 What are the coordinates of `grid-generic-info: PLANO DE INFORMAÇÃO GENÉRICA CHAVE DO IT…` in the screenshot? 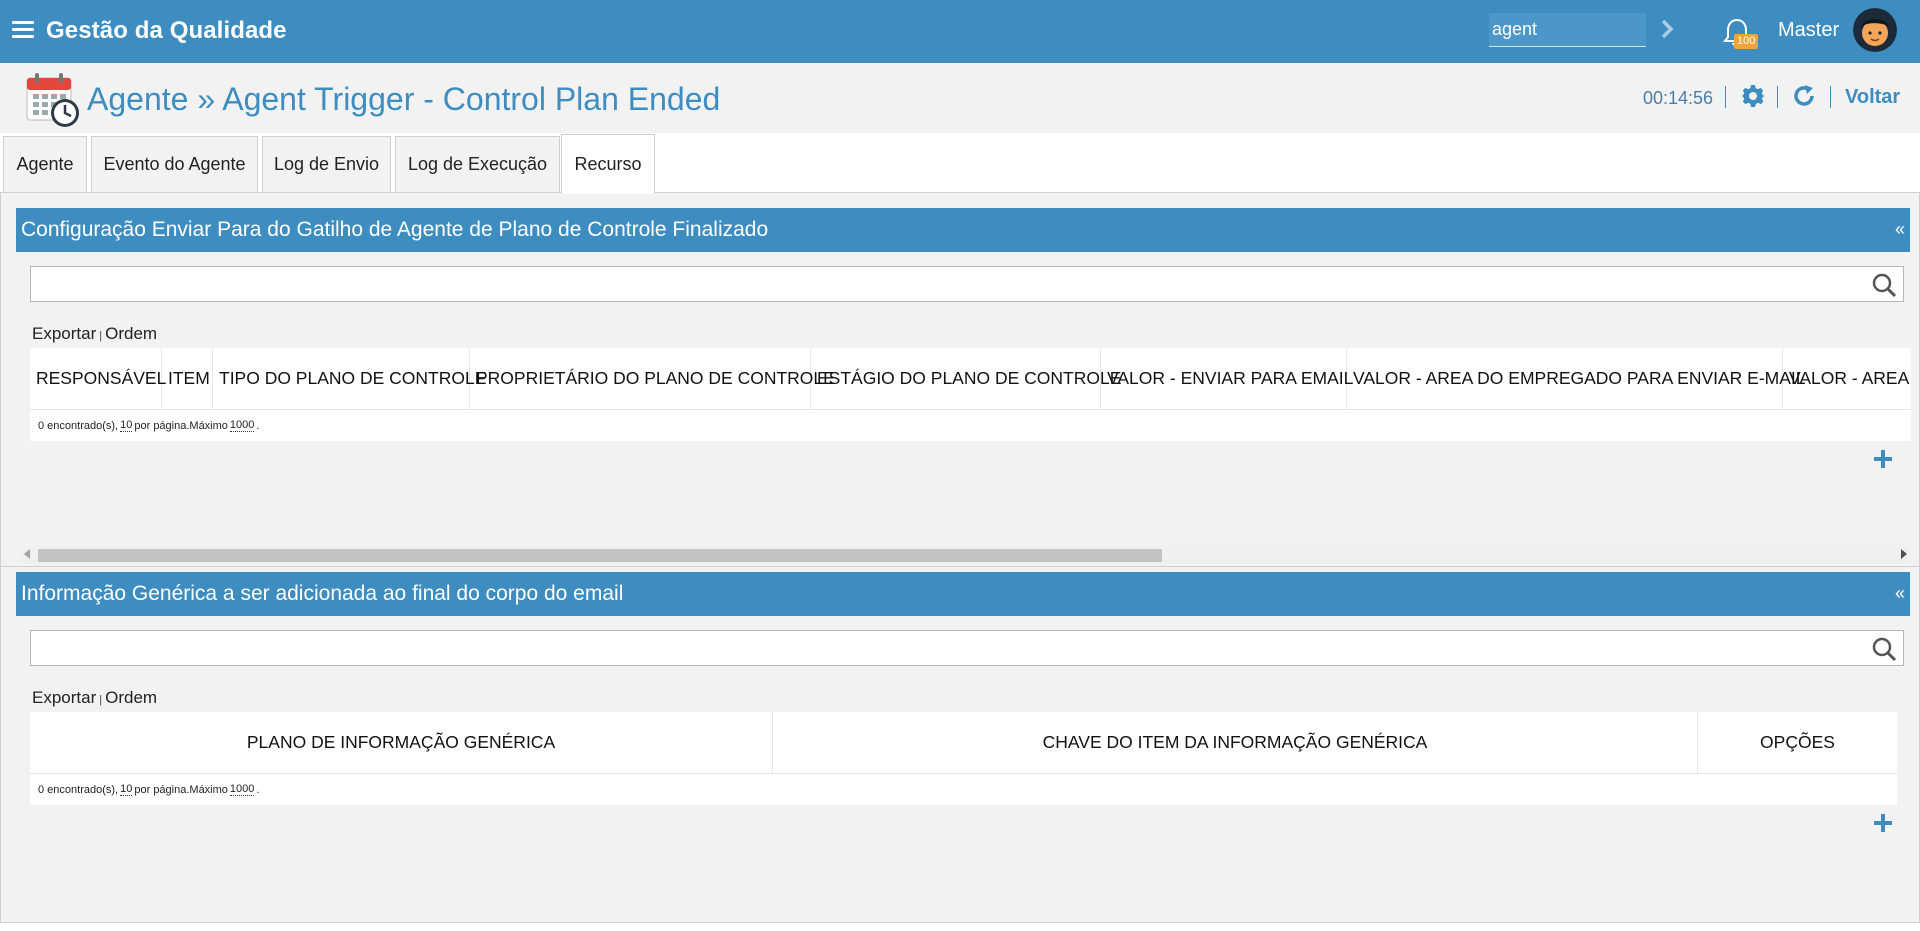 It's located at (963, 758).